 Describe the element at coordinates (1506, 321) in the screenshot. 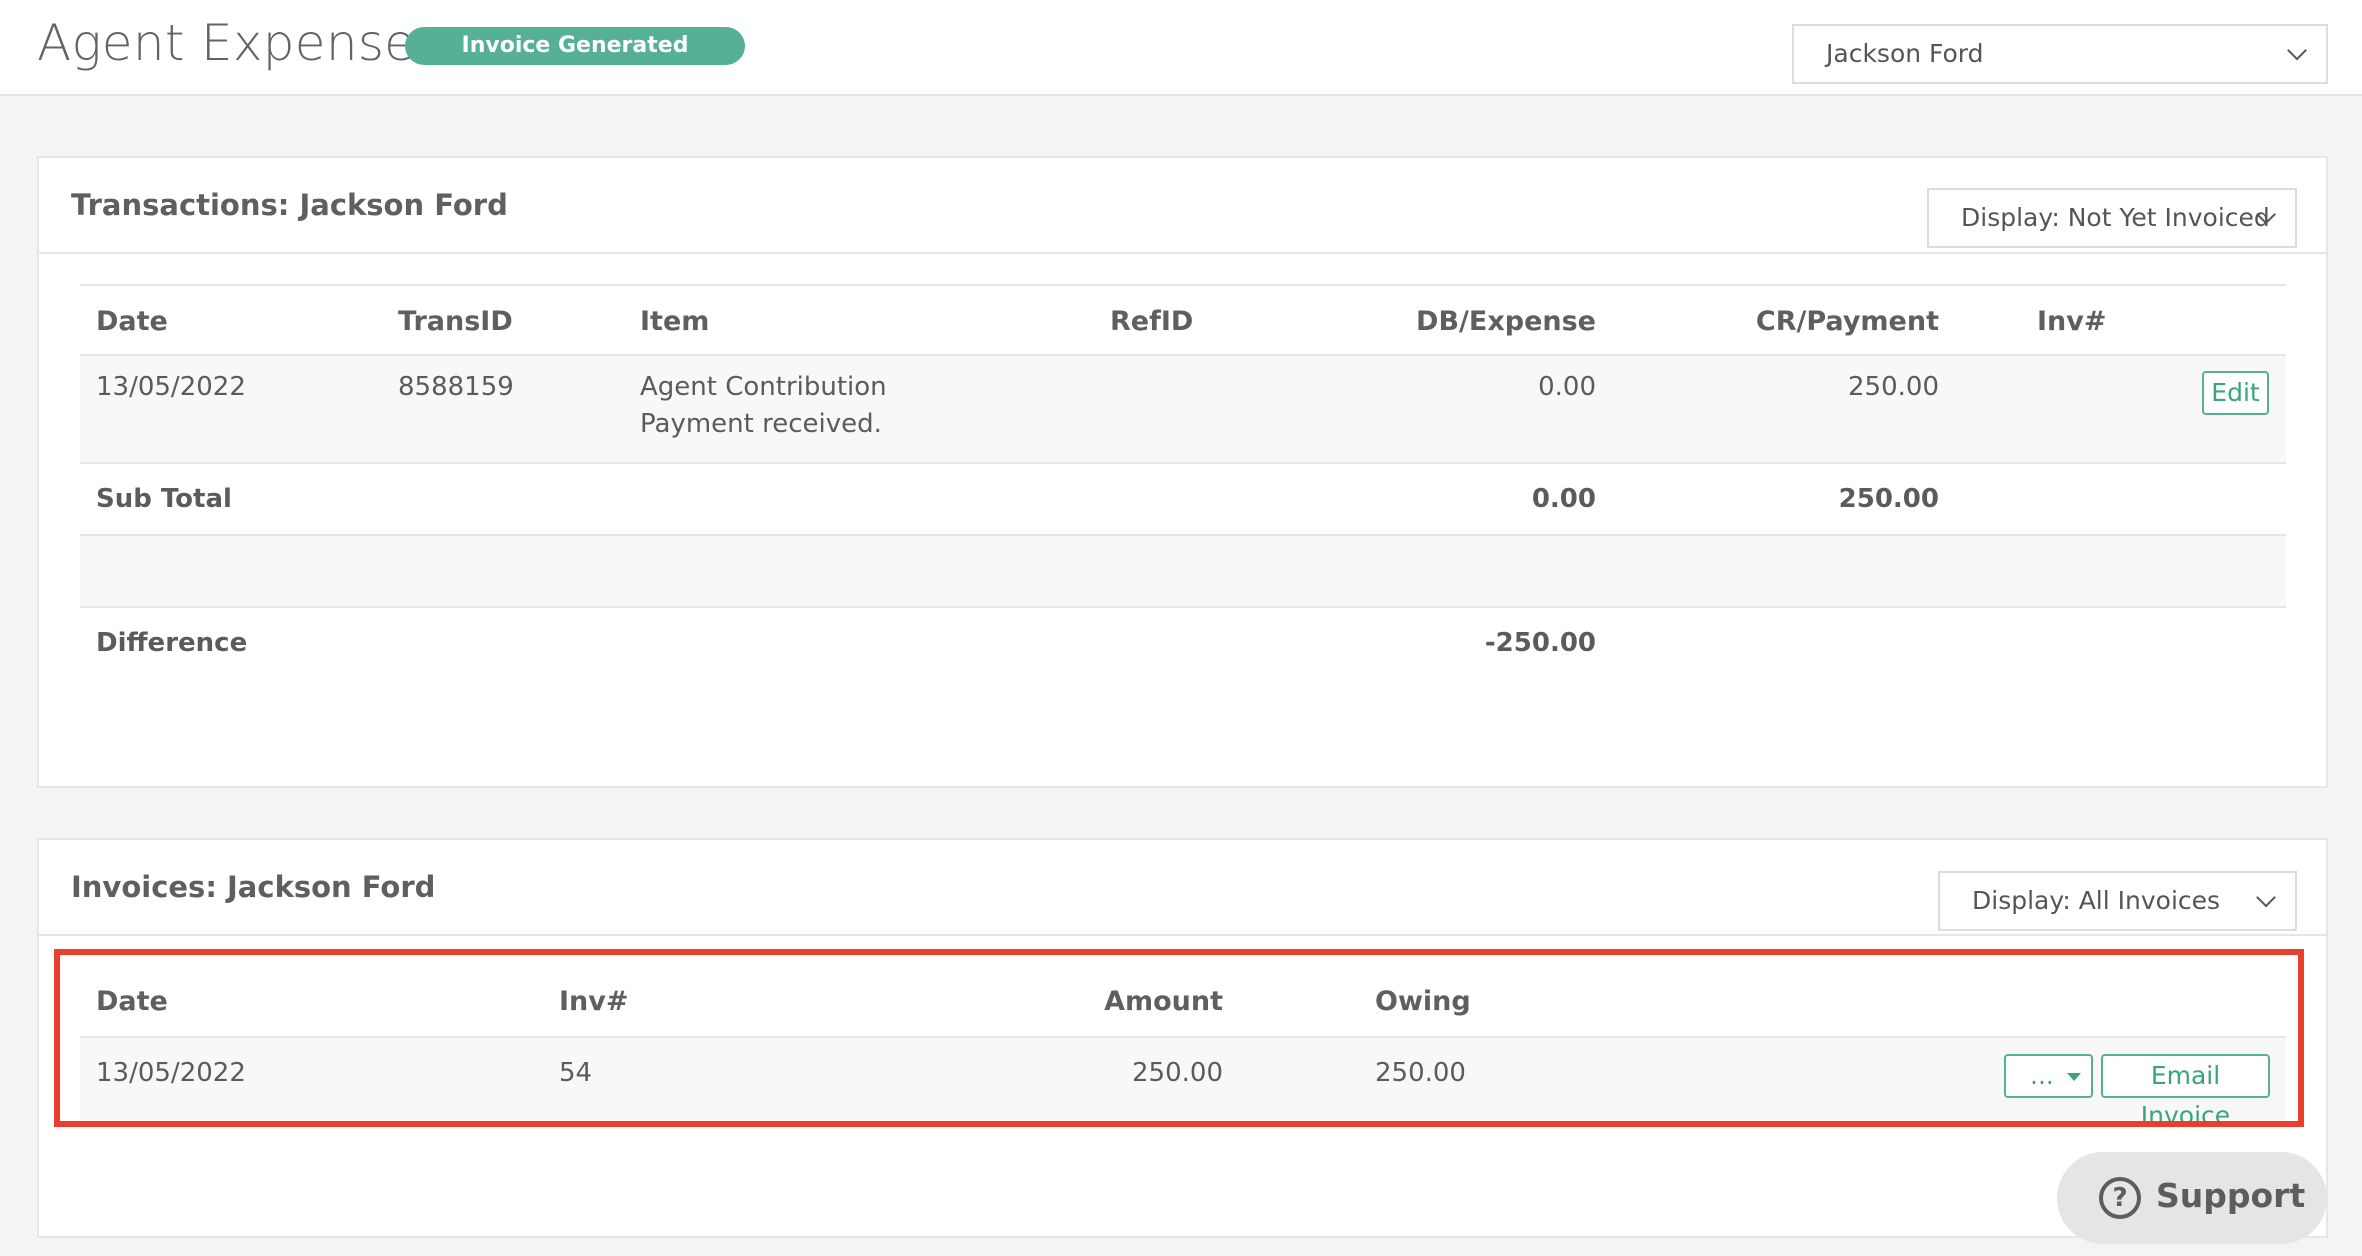

I see `col-db-expense: DB/Expense` at that location.